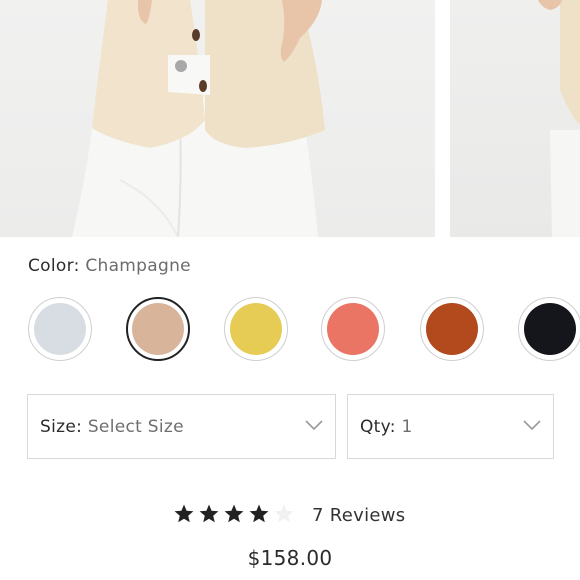  I want to click on product-photo-illustration-secondary, so click(559, 118).